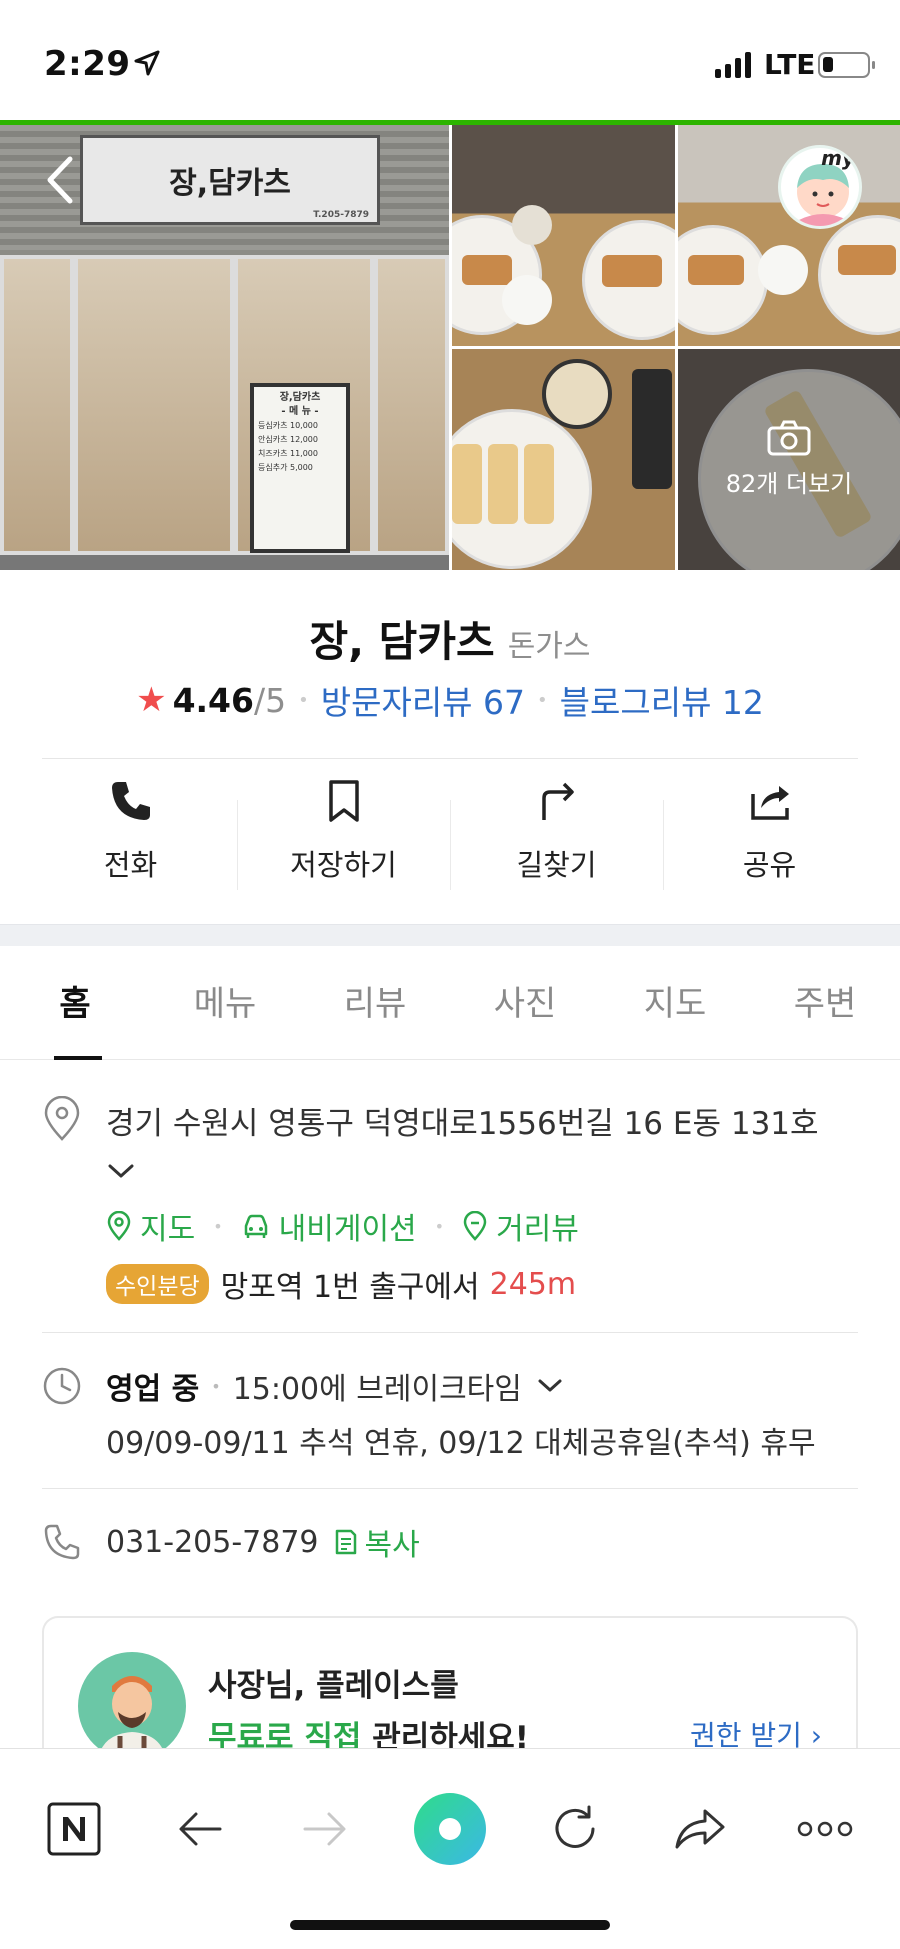 Image resolution: width=900 pixels, height=1949 pixels. What do you see at coordinates (130, 838) in the screenshot?
I see `call-button: 전화` at bounding box center [130, 838].